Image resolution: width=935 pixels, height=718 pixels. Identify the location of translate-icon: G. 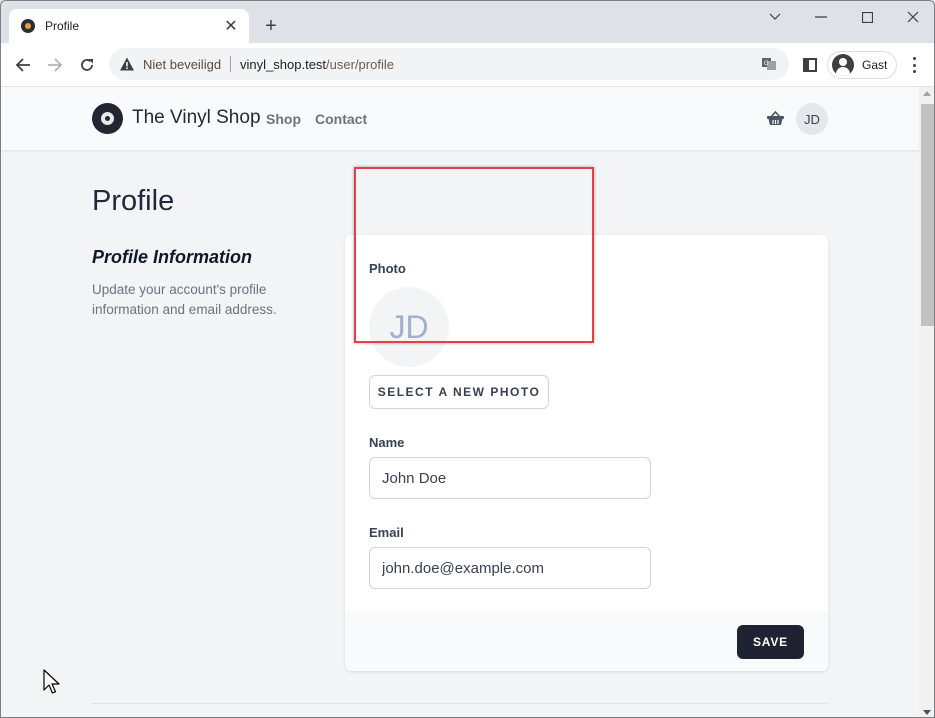
(769, 64).